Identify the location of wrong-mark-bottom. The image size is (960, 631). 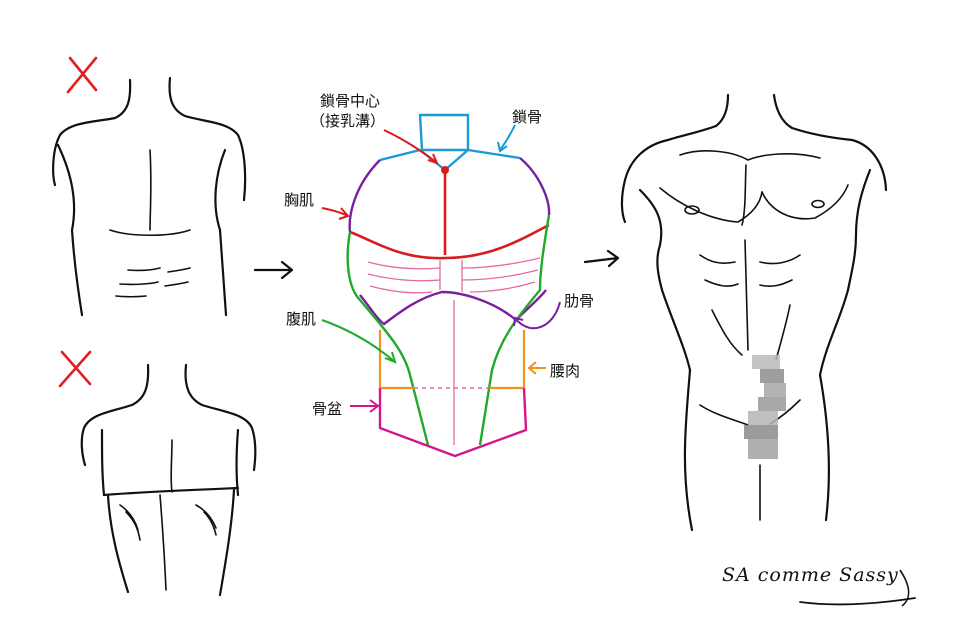
(75, 369).